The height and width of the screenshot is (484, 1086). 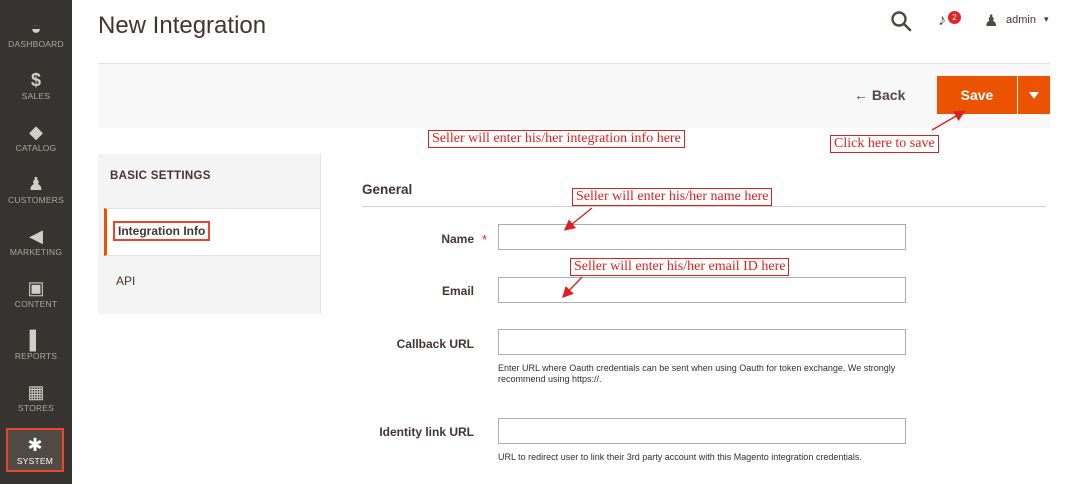 I want to click on arrow-to-name-field, so click(x=578, y=219).